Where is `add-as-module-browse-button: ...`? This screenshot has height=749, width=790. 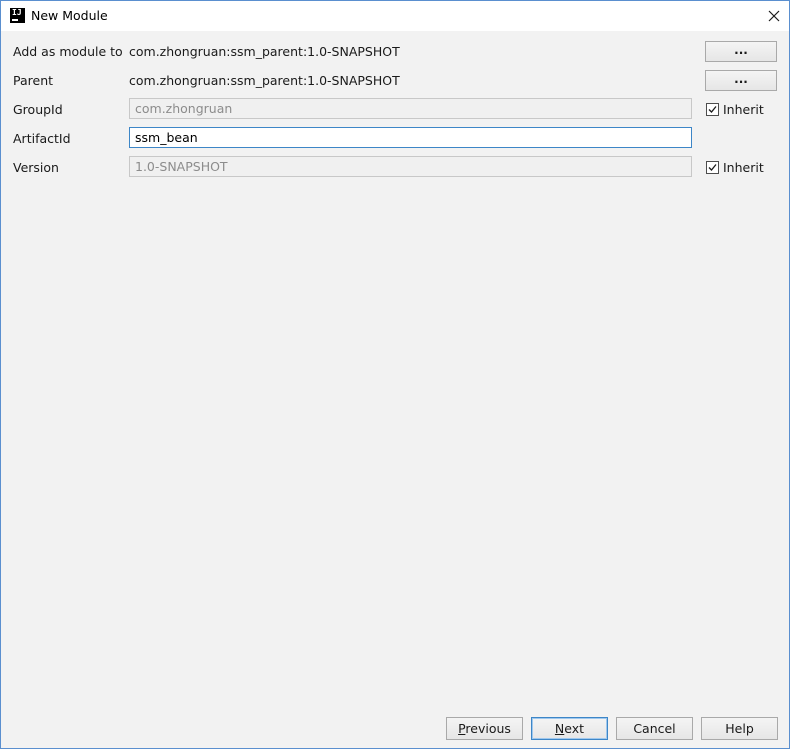
add-as-module-browse-button: ... is located at coordinates (741, 51).